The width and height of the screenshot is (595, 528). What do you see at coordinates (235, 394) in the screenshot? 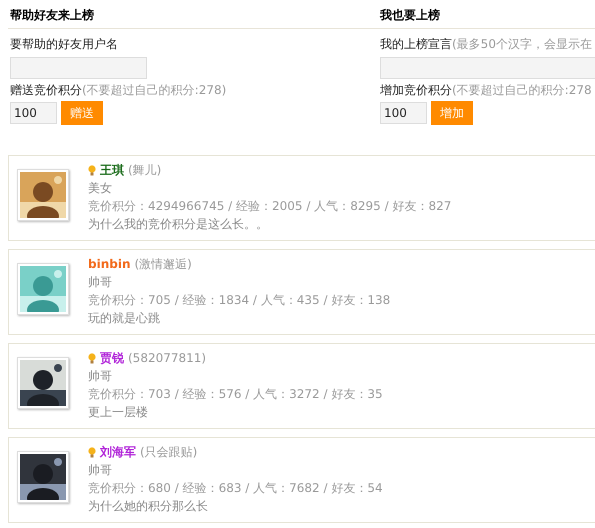
I see `user-stats: 竞价积分：703 / 经验：576 / 人气：3272 / 好友：35` at bounding box center [235, 394].